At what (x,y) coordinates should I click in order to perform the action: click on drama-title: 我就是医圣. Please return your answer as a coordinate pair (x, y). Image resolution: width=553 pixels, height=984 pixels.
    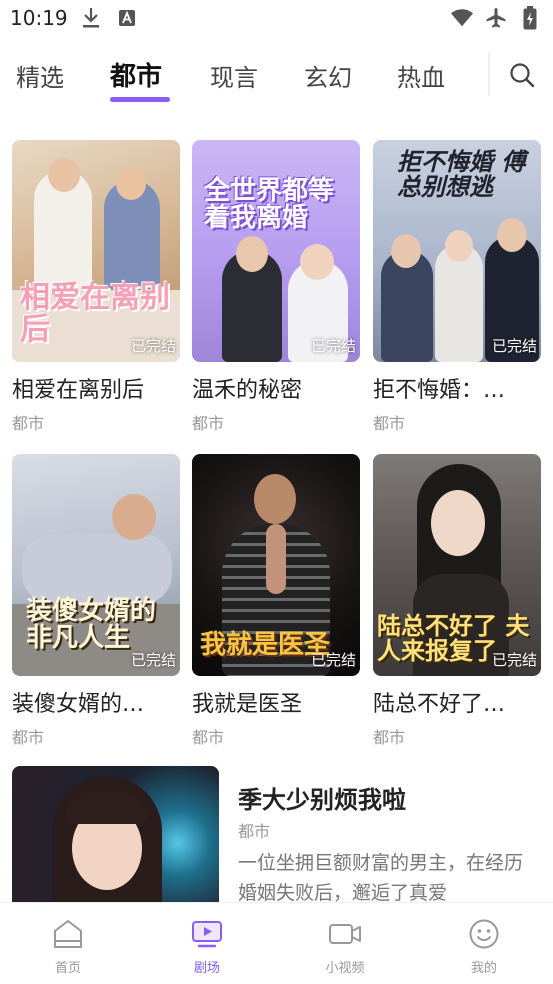
    Looking at the image, I should click on (276, 702).